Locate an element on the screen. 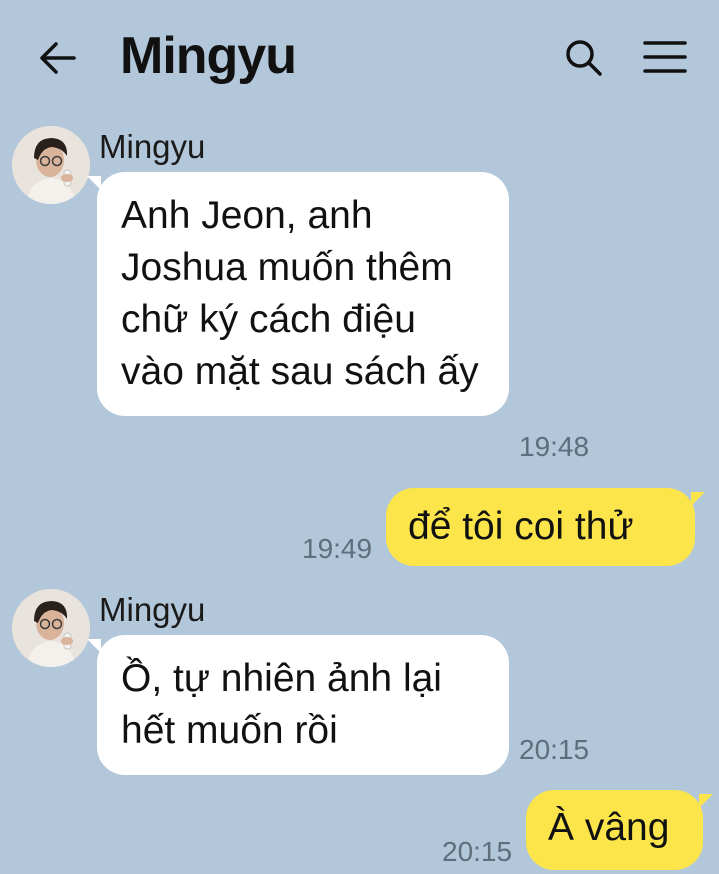 The height and width of the screenshot is (874, 719). back-button is located at coordinates (58, 58).